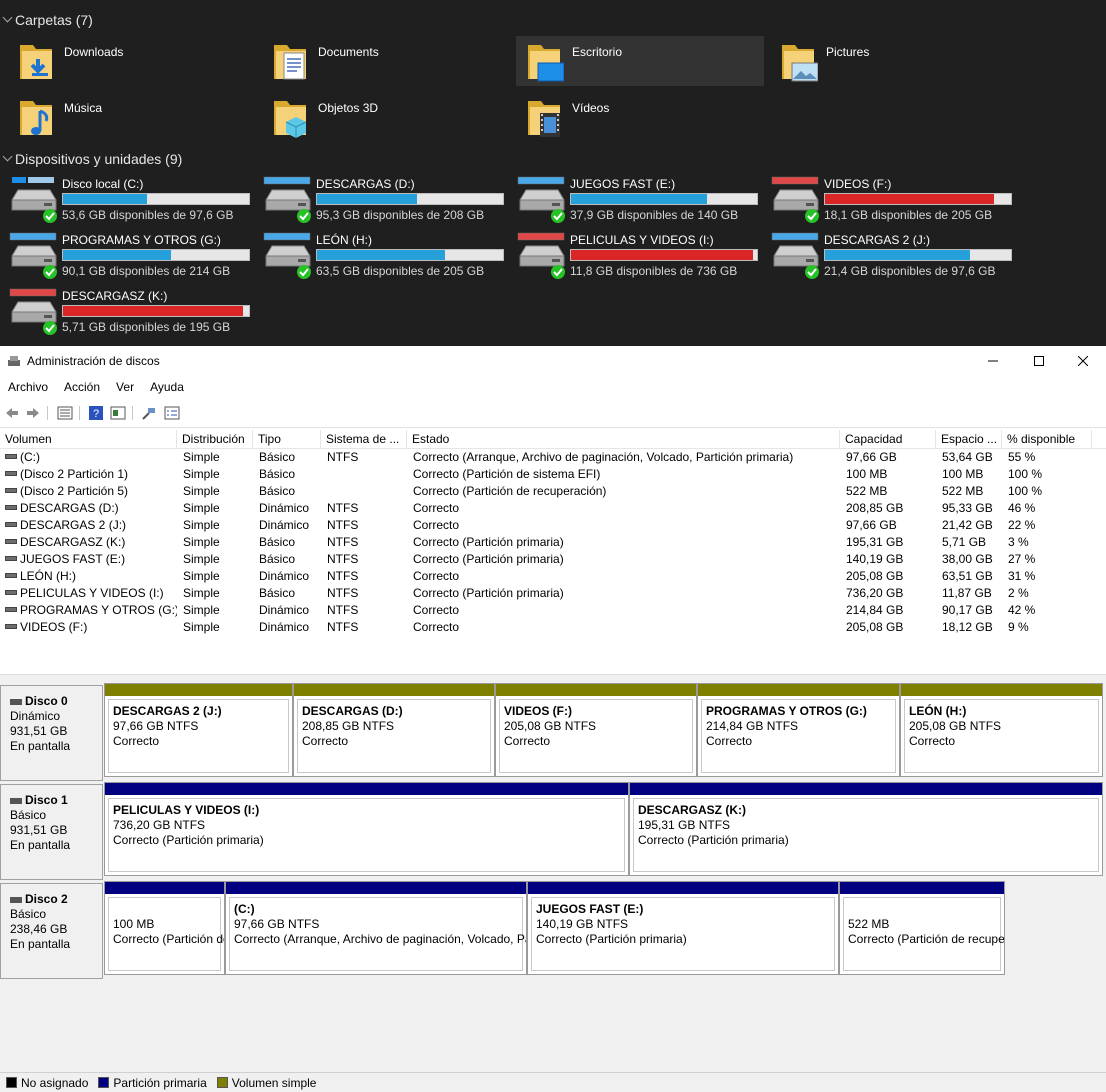 The image size is (1106, 1092). I want to click on column-tipo: Tipo, so click(287, 439).